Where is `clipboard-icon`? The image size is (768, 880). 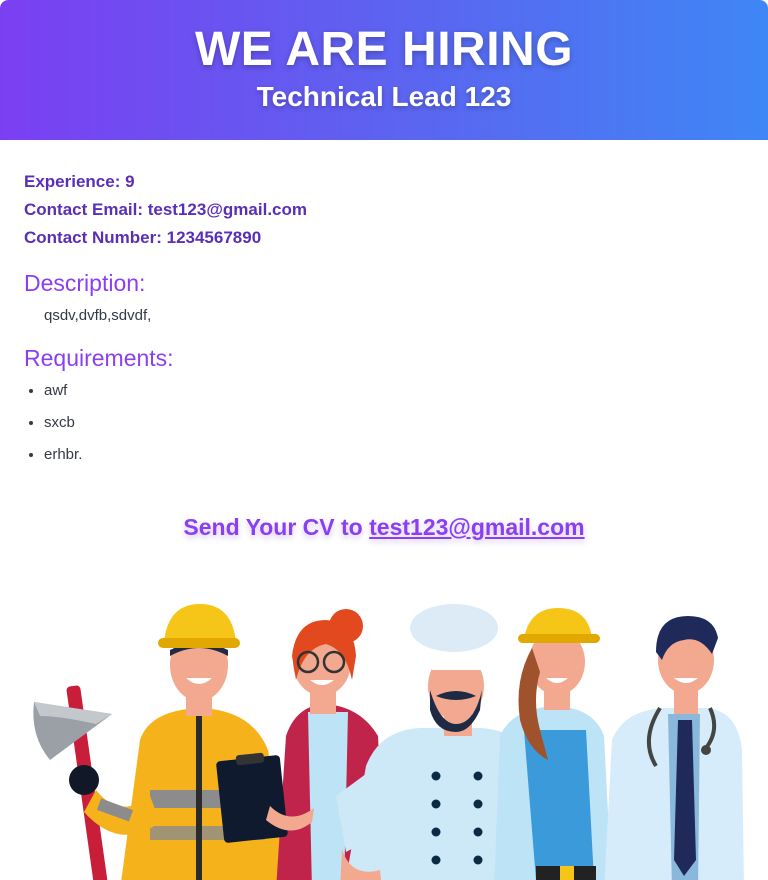
clipboard-icon is located at coordinates (252, 797).